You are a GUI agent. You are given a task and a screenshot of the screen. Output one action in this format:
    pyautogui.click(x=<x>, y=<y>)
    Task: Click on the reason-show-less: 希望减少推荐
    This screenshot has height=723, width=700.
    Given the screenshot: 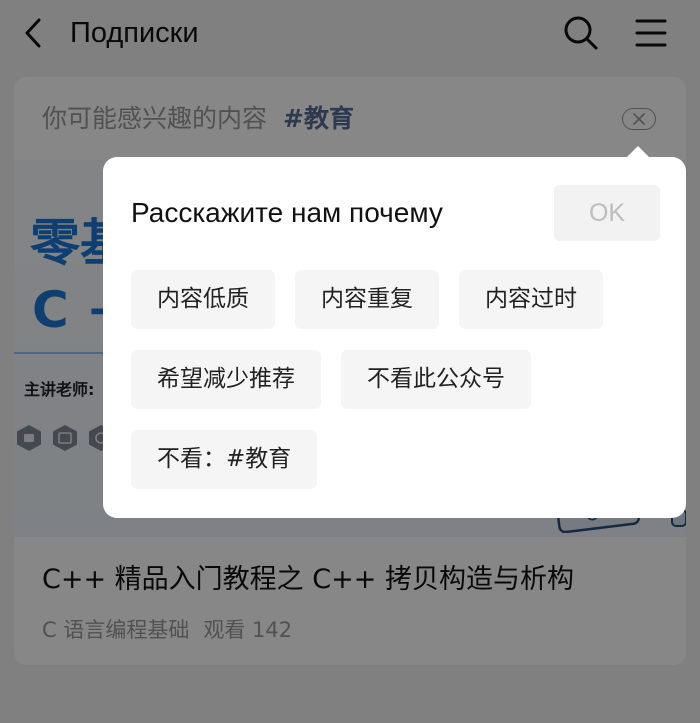 What is the action you would take?
    pyautogui.click(x=226, y=379)
    